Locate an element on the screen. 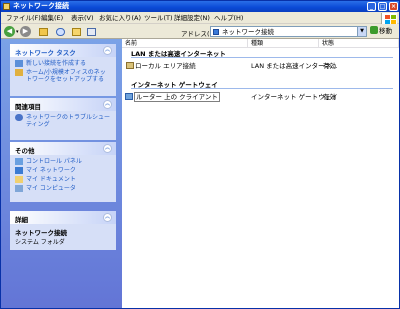 Image resolution: width=400 pixels, height=309 pixels. control-panel-link: コントロール パネル is located at coordinates (63, 161).